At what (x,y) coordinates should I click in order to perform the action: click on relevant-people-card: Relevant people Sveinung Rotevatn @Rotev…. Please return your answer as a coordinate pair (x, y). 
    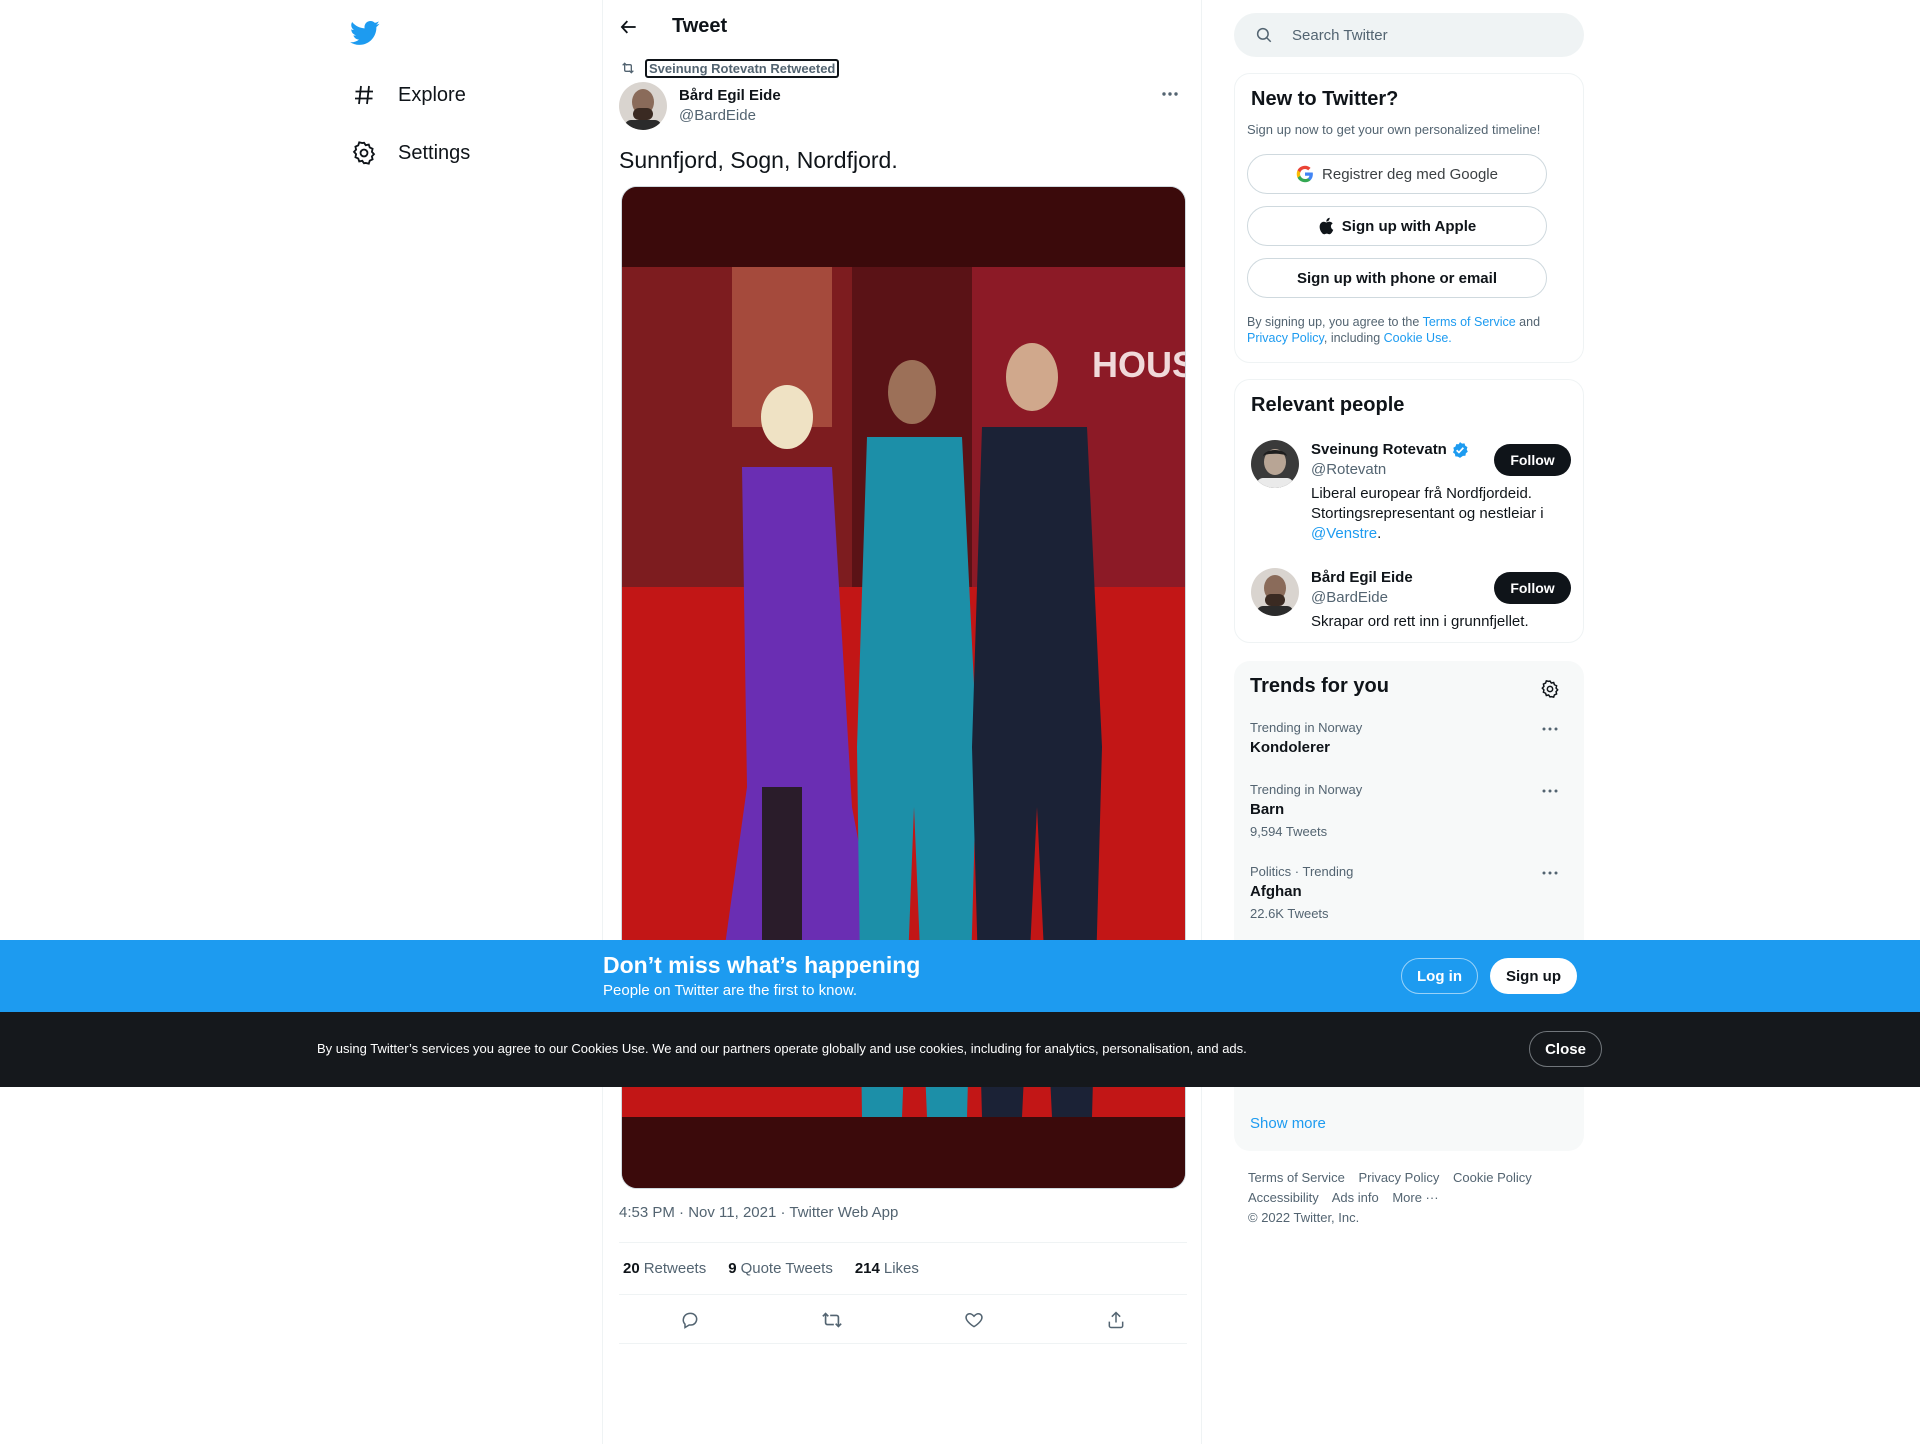
    Looking at the image, I should click on (1409, 511).